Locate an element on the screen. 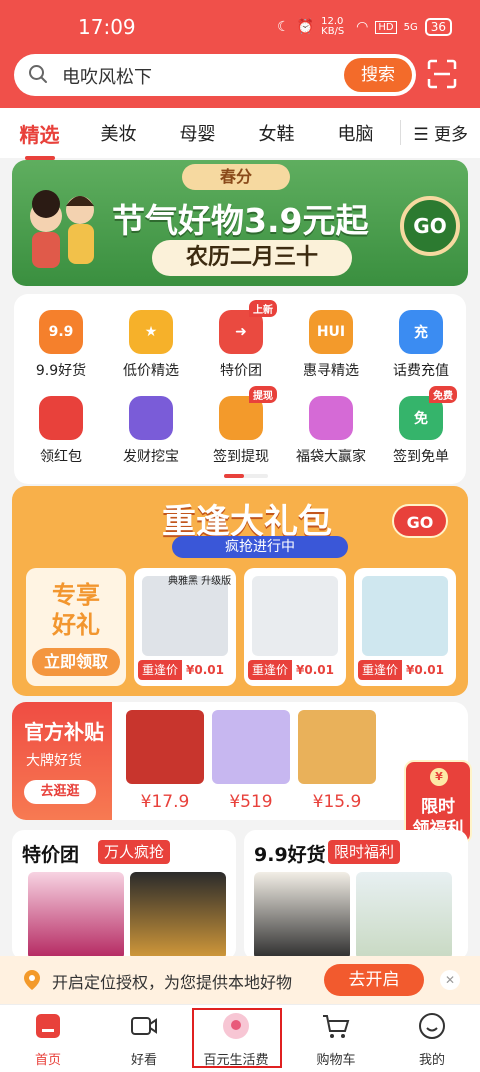 This screenshot has width=480, height=1072. exclusive-gift-card: 专享 好礼 立即领取 is located at coordinates (76, 627).